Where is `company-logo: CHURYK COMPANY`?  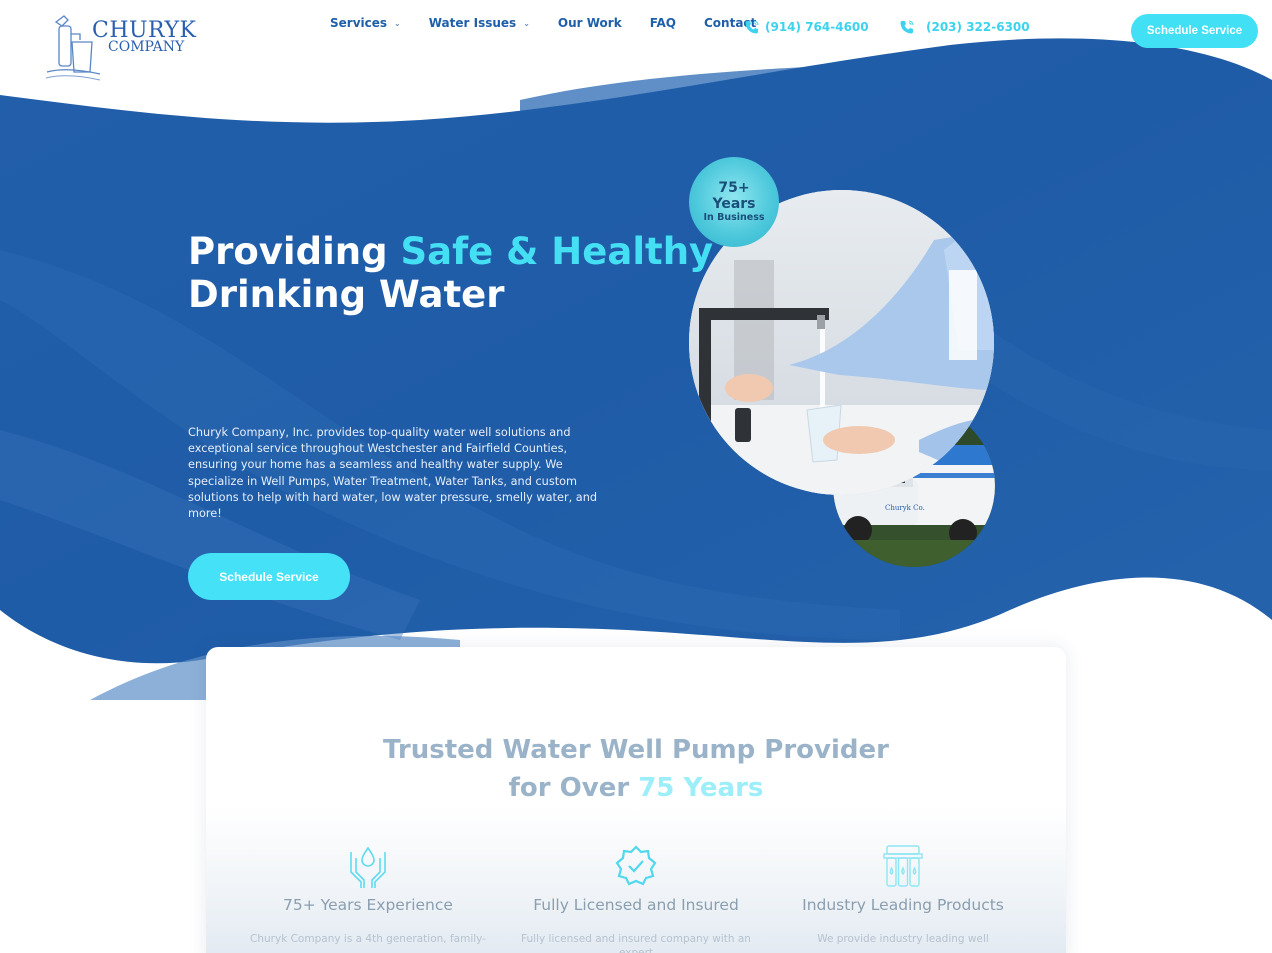
company-logo: CHURYK COMPANY is located at coordinates (119, 48).